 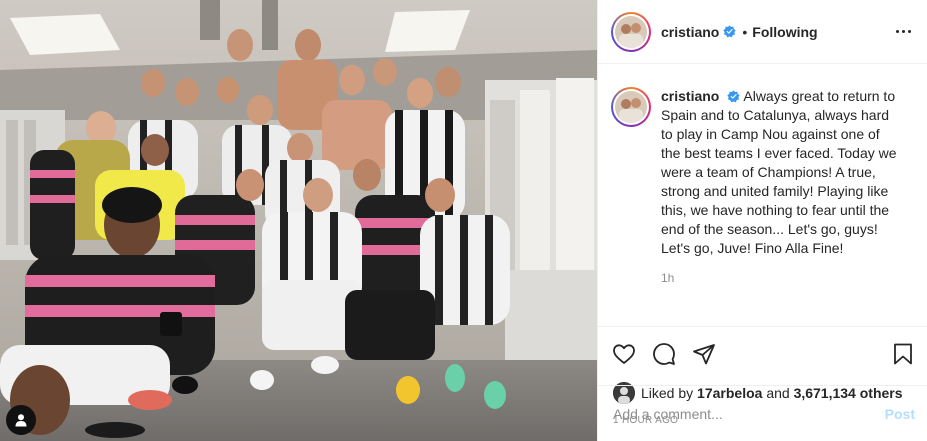 I want to click on post-comment-button: Post, so click(x=900, y=414).